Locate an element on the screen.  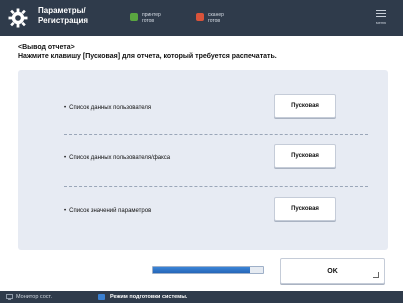
menu-button: меню is located at coordinates (381, 18).